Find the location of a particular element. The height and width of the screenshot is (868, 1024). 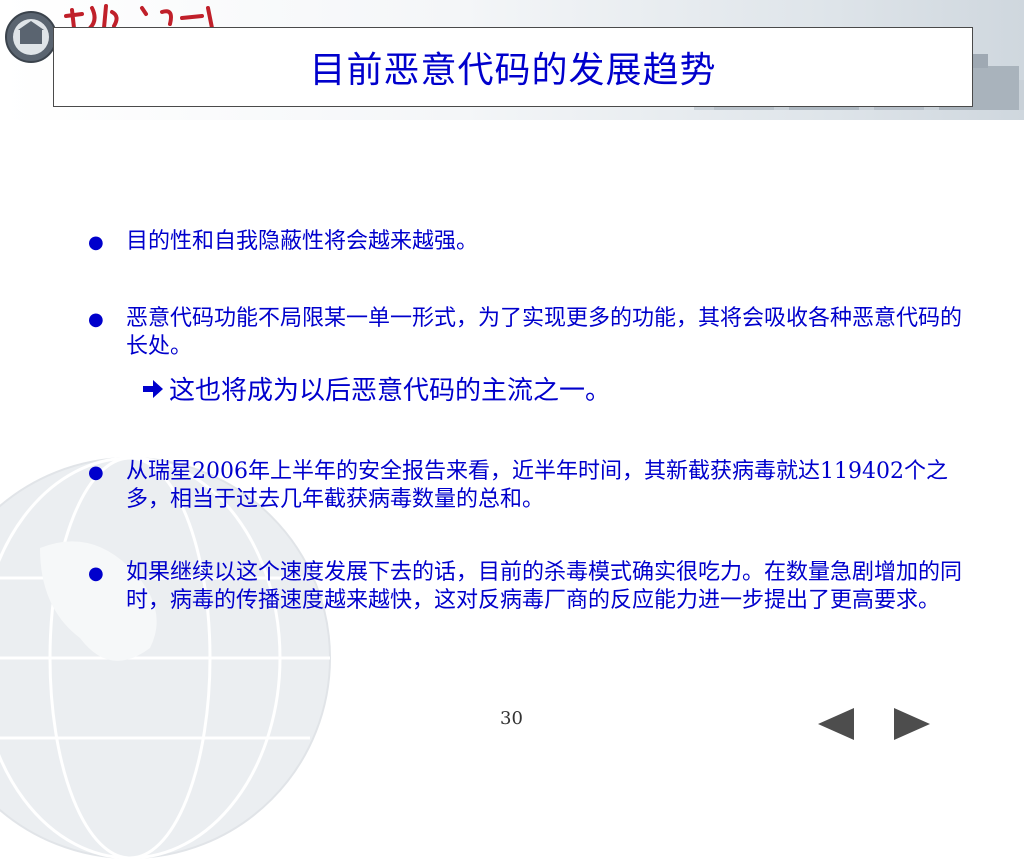

triangle-left-icon is located at coordinates (836, 724).